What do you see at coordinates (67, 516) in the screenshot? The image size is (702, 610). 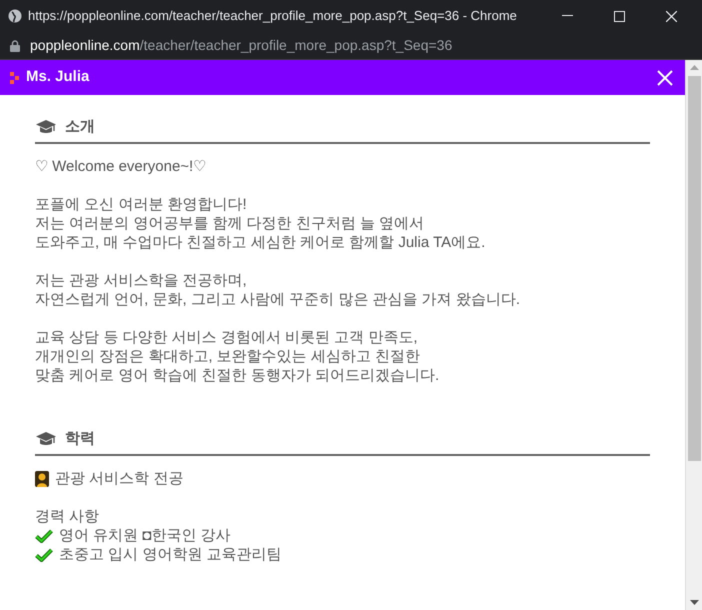 I see `text-line: 경력 사항` at bounding box center [67, 516].